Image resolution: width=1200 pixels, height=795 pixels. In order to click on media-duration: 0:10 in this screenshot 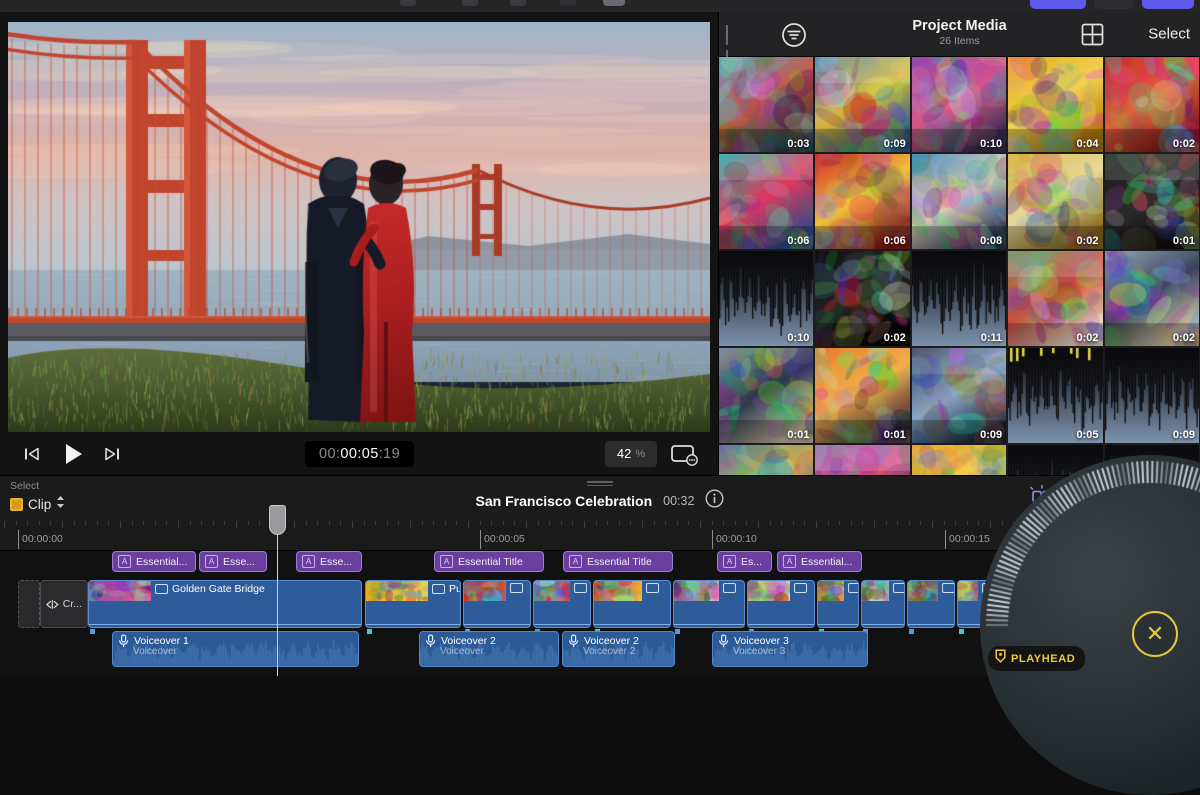, I will do `click(798, 338)`.